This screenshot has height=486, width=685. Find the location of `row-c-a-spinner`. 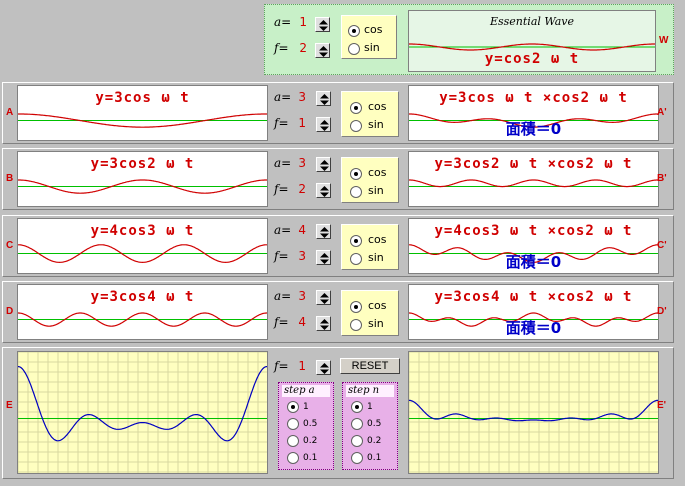

row-c-a-spinner is located at coordinates (323, 231).